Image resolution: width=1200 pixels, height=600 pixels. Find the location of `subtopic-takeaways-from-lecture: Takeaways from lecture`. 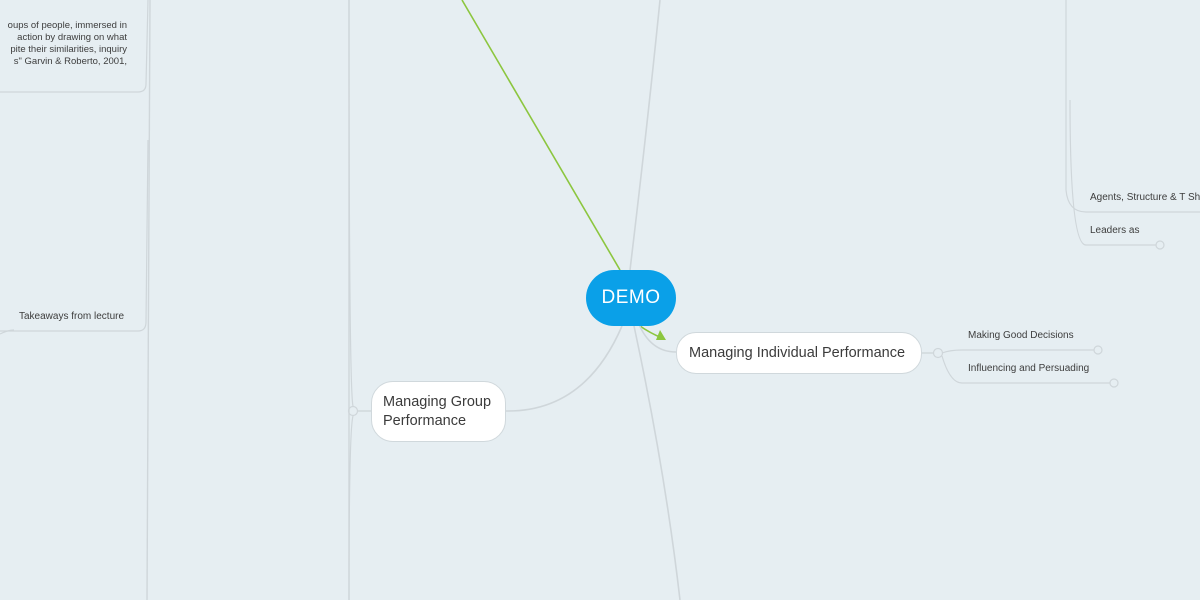

subtopic-takeaways-from-lecture: Takeaways from lecture is located at coordinates (71, 316).